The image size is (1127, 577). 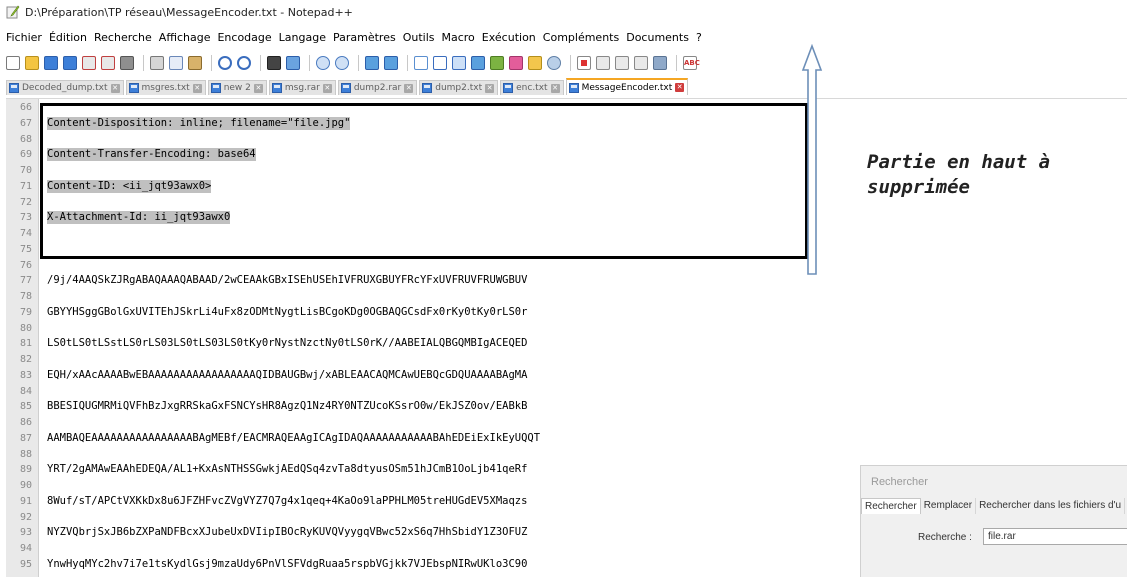 What do you see at coordinates (70, 63) in the screenshot?
I see `save-all-icon` at bounding box center [70, 63].